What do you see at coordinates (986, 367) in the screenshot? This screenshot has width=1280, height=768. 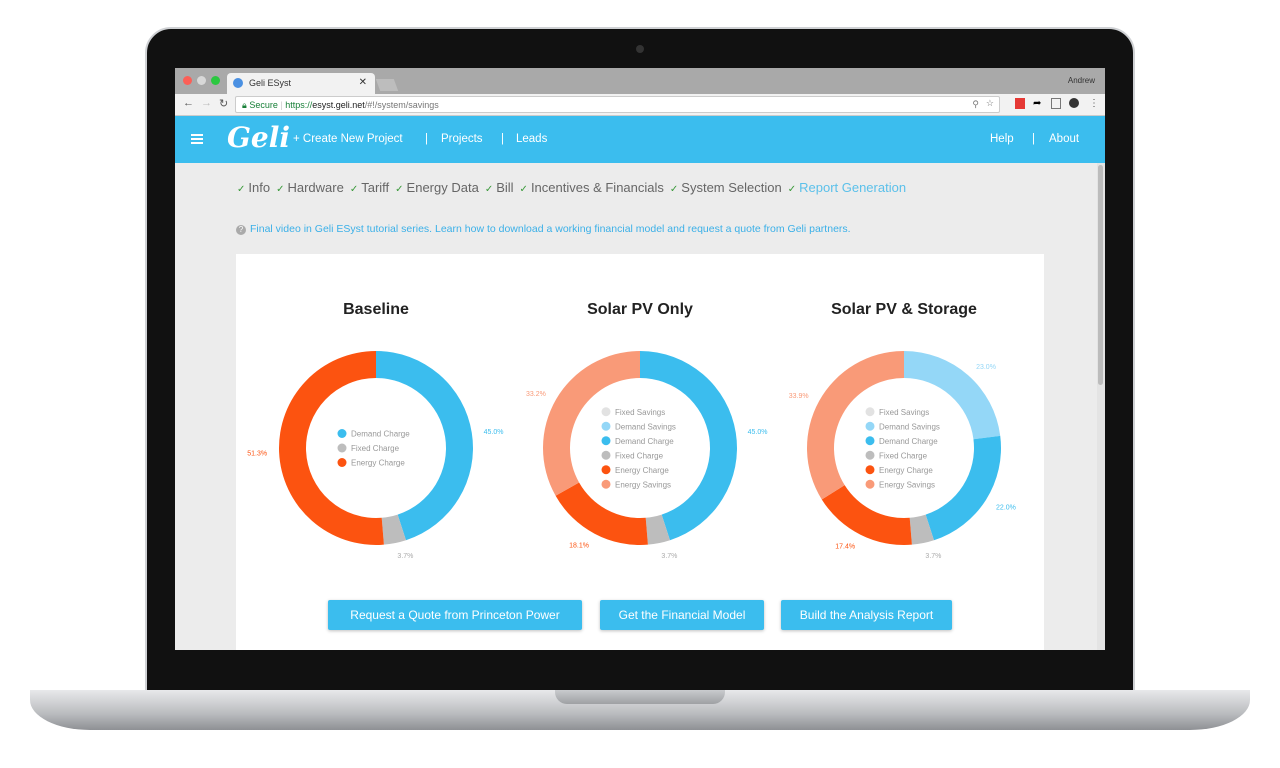 I see `slice-label: 23.0%` at bounding box center [986, 367].